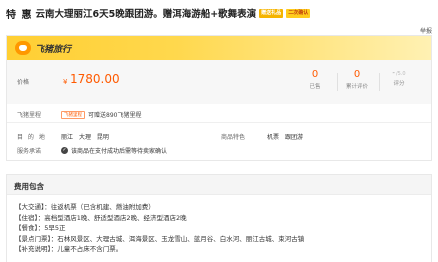 This screenshot has height=262, width=438. Describe the element at coordinates (146, 14) in the screenshot. I see `title-text: 云南大理丽江6天5晚跟团游。赠洱海游船+歌舞表演` at that location.